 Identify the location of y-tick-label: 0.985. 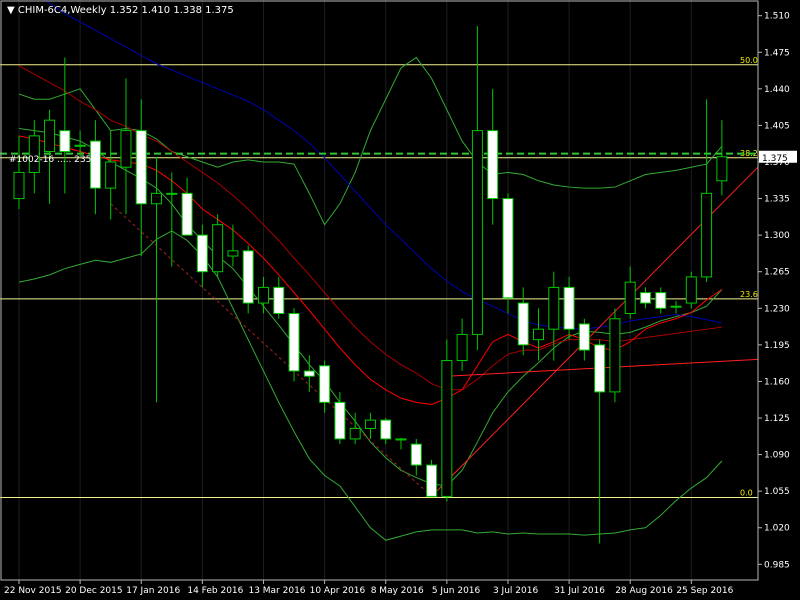
(777, 565).